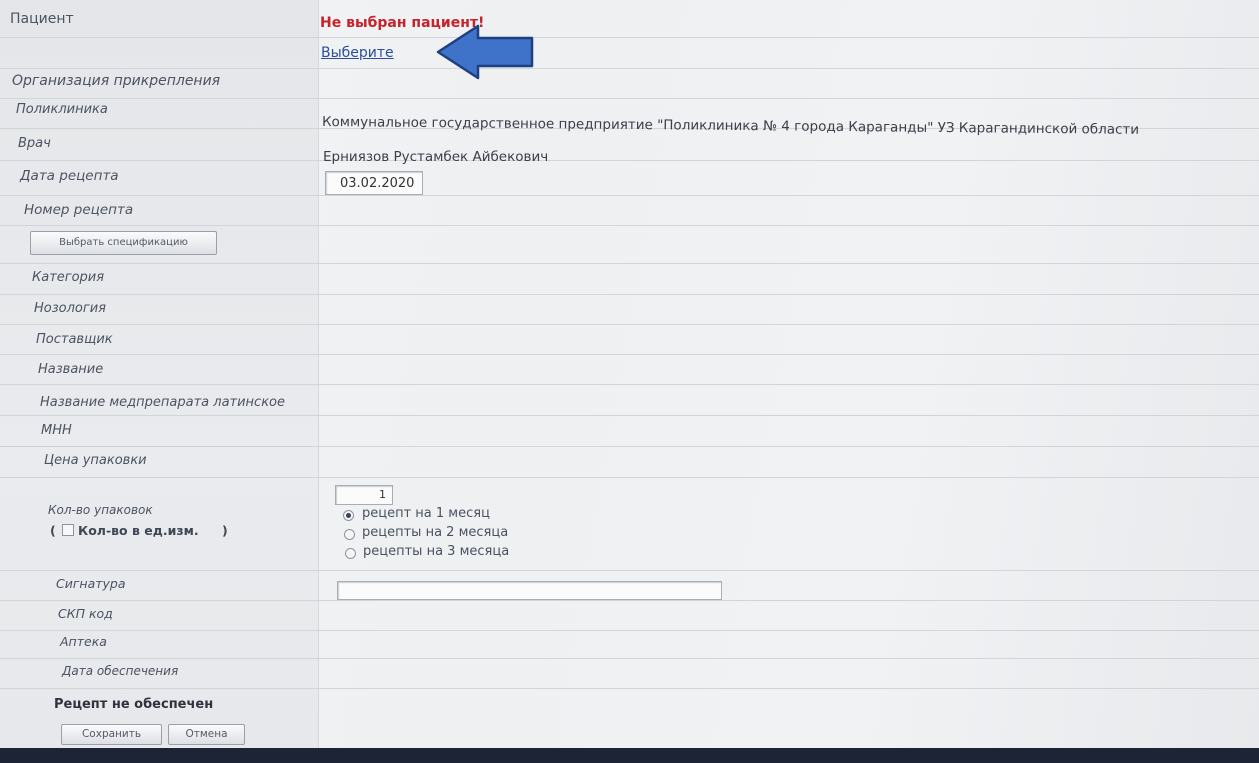 This screenshot has width=1259, height=763. What do you see at coordinates (79, 210) in the screenshot?
I see `prescription-number-label: Номер рецепта` at bounding box center [79, 210].